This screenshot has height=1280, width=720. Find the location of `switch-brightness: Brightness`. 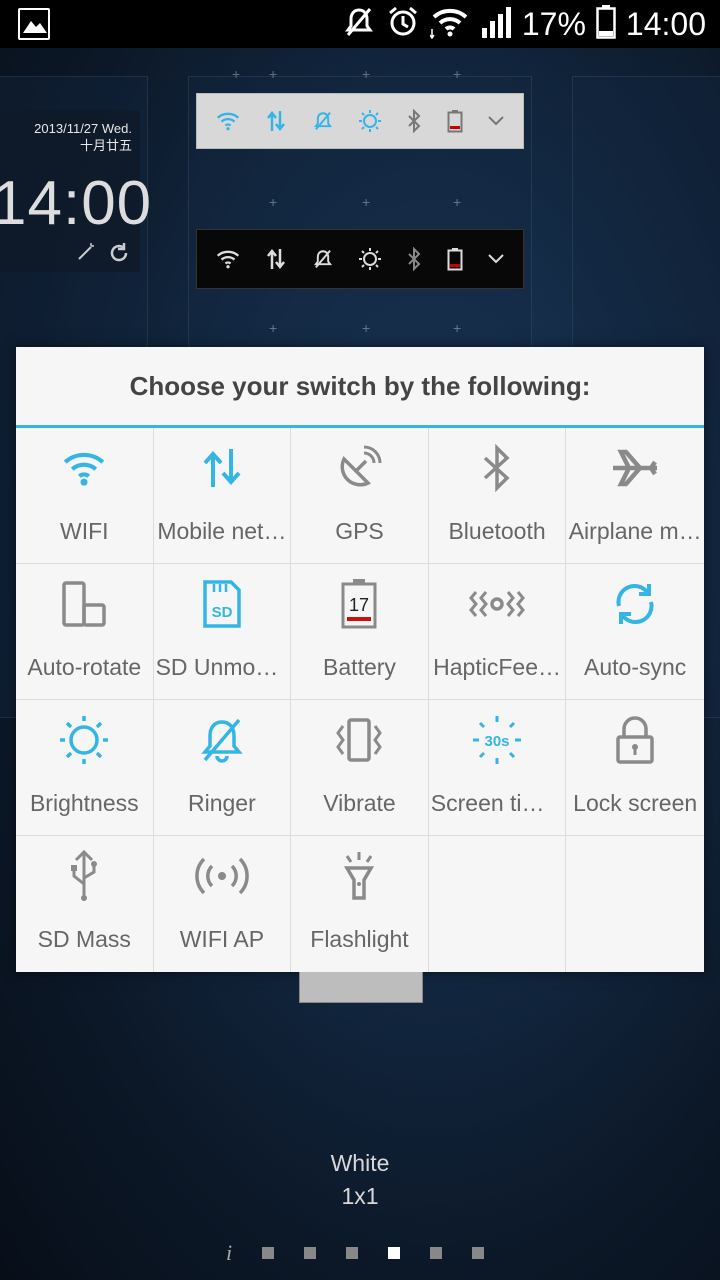

switch-brightness: Brightness is located at coordinates (85, 768).